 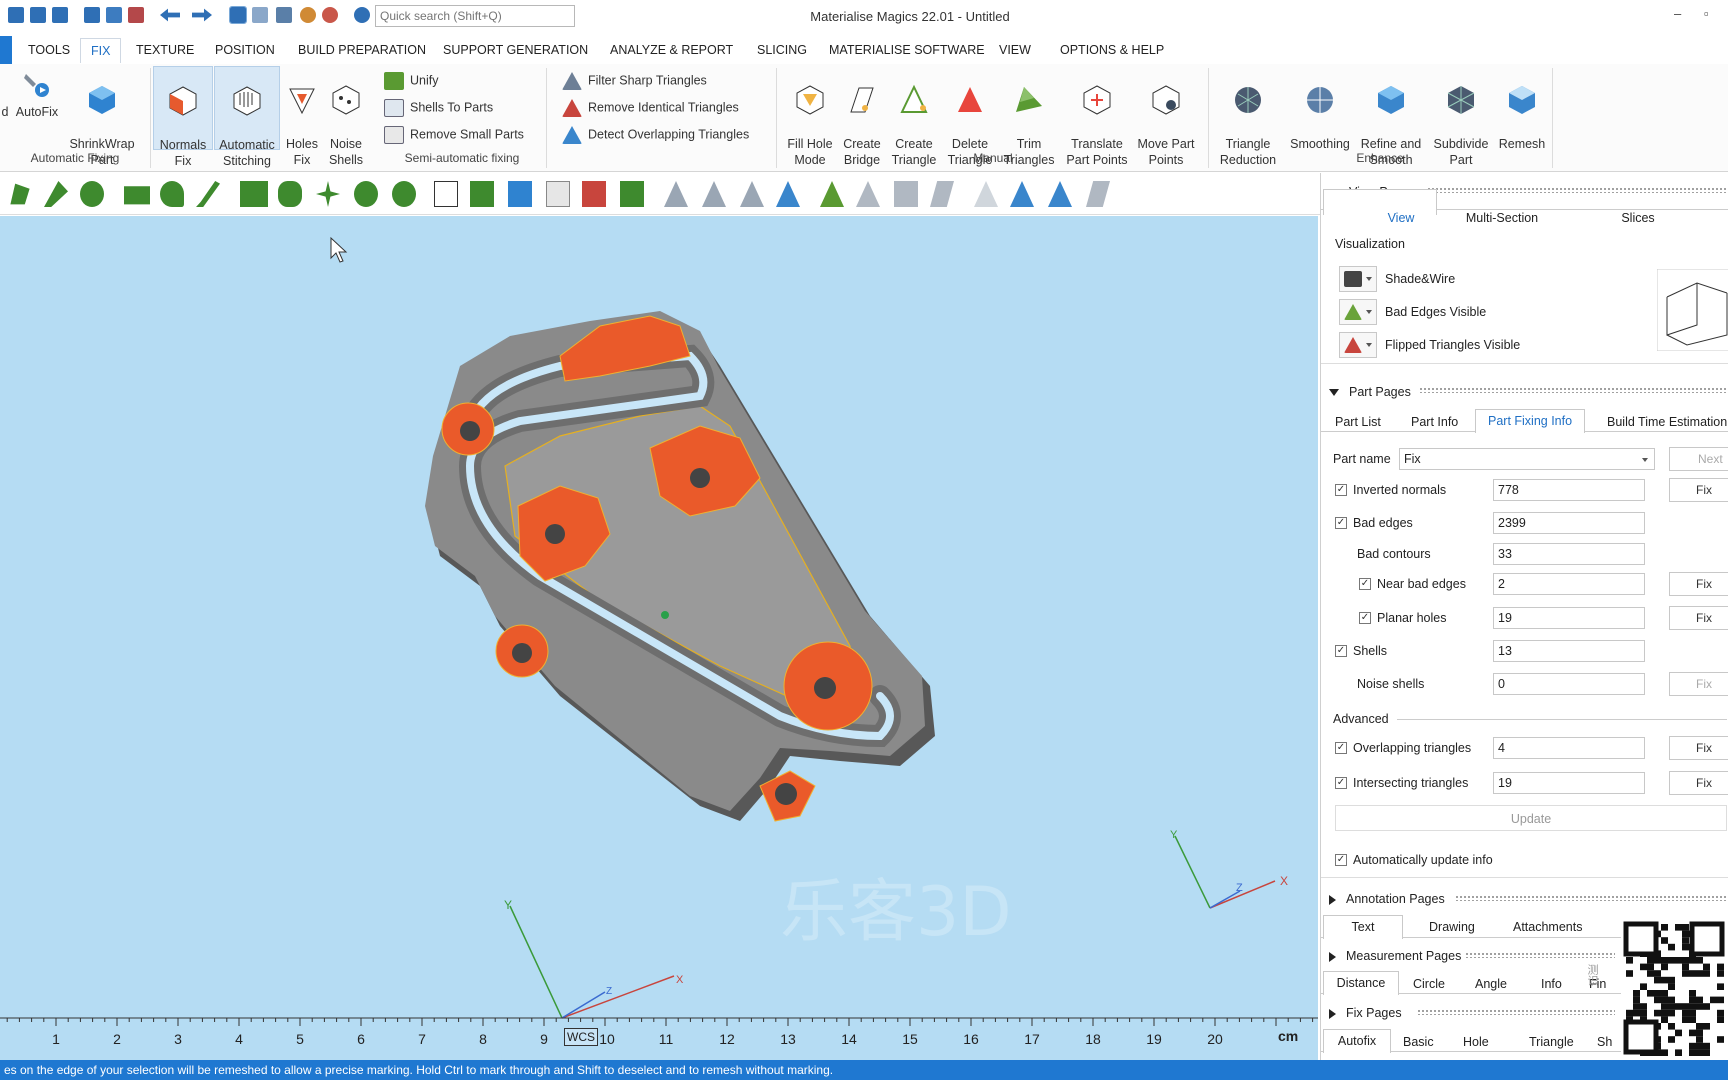 What do you see at coordinates (454, 135) in the screenshot?
I see `remove-small-parts-button: Remove Small Parts` at bounding box center [454, 135].